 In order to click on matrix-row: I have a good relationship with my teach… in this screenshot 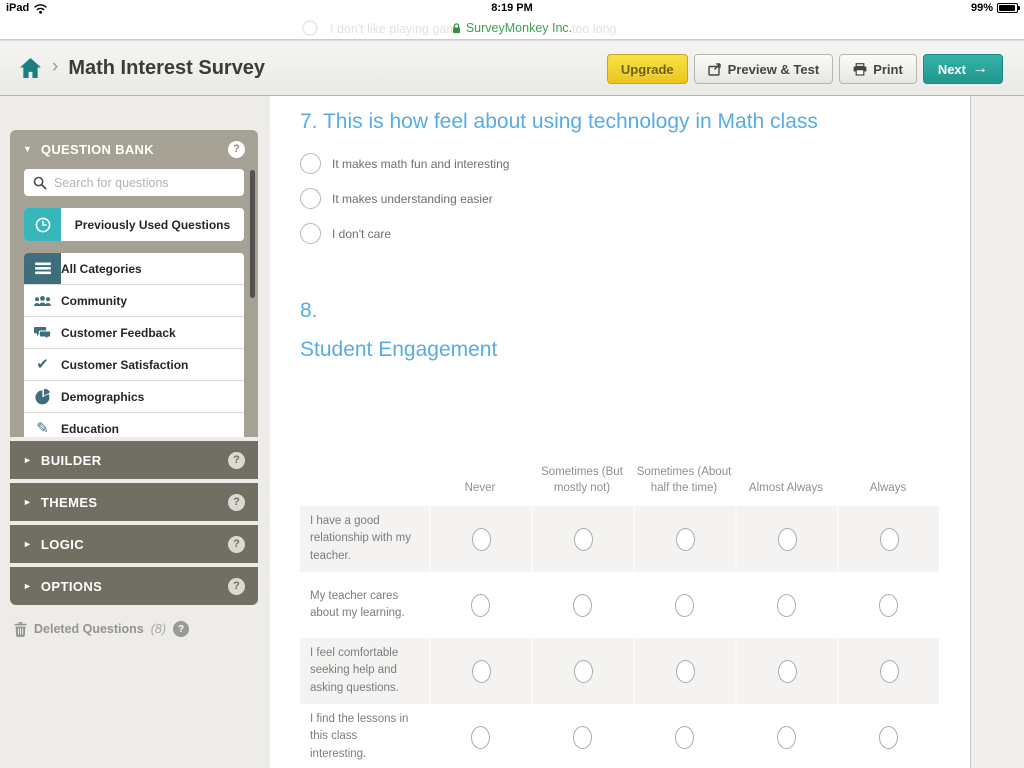, I will do `click(619, 539)`.